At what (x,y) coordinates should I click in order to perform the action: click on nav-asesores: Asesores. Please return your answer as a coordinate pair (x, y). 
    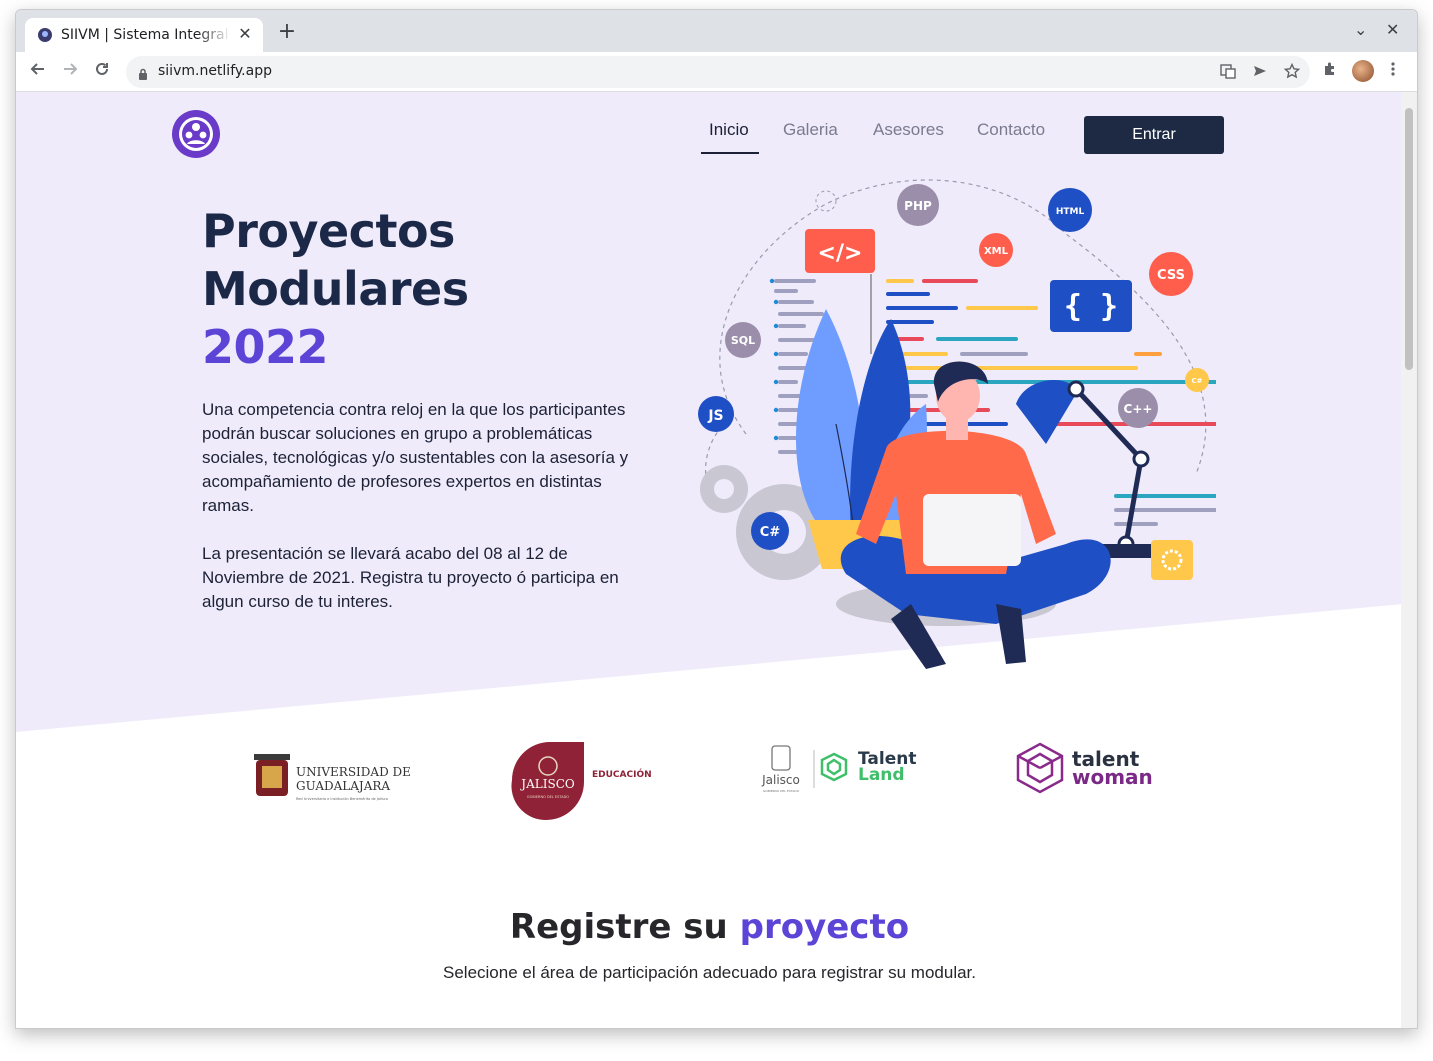
    Looking at the image, I should click on (908, 130).